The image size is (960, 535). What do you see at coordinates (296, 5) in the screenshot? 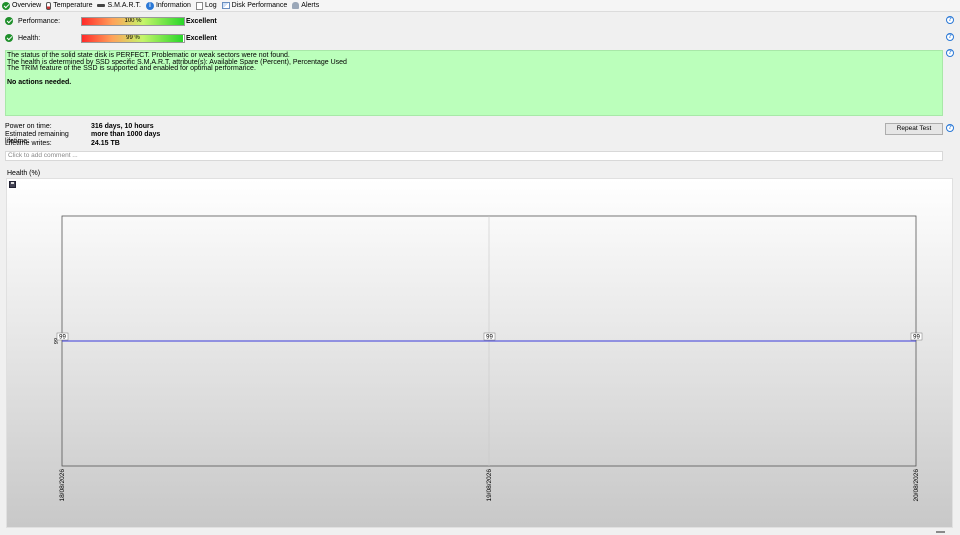
I see `bell-icon` at bounding box center [296, 5].